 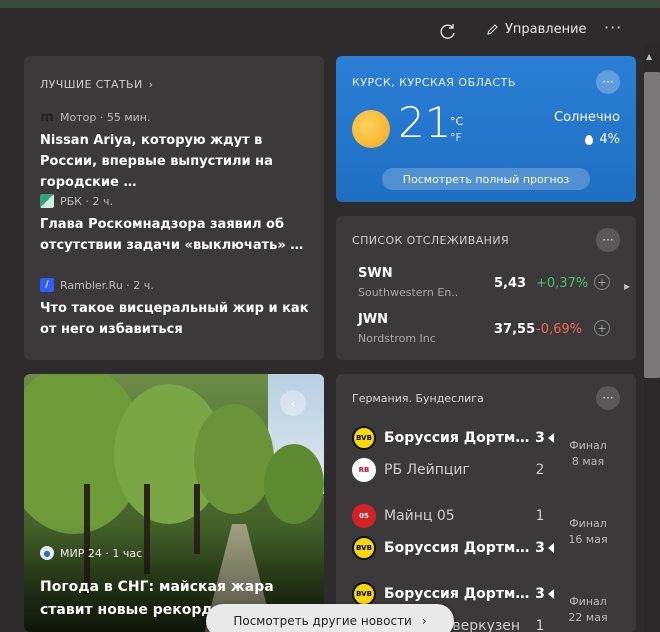 I want to click on stock-change: -0,69%, so click(x=559, y=329).